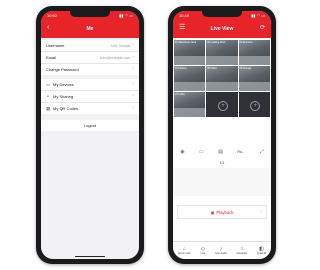  I want to click on camera-cell: 03 Entrance, so click(254, 52).